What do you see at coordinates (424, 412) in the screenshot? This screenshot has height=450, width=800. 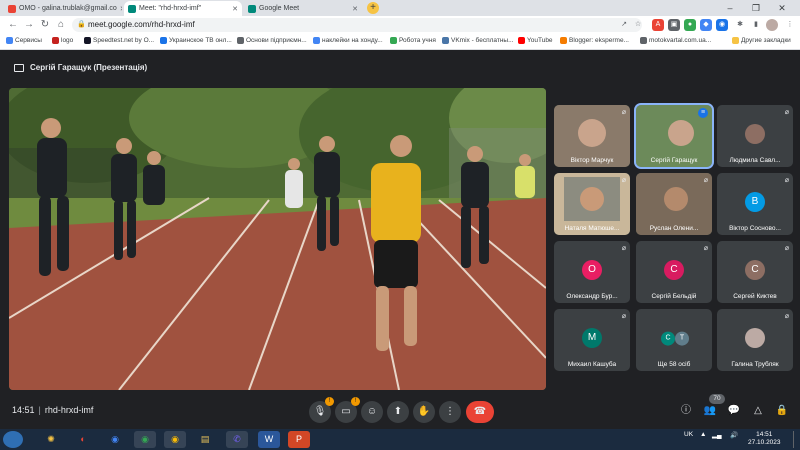 I see `raise-hand-button: ✋` at bounding box center [424, 412].